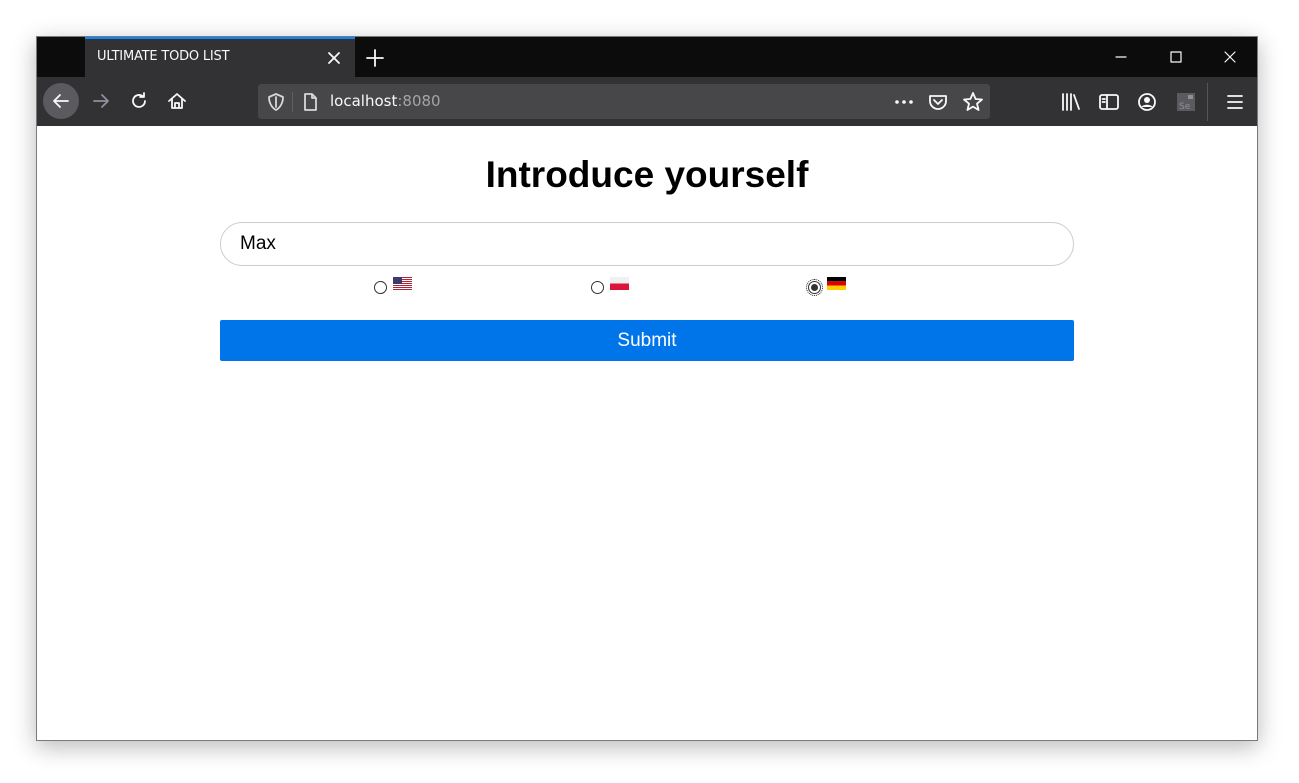  I want to click on tracking-shield-icon, so click(276, 102).